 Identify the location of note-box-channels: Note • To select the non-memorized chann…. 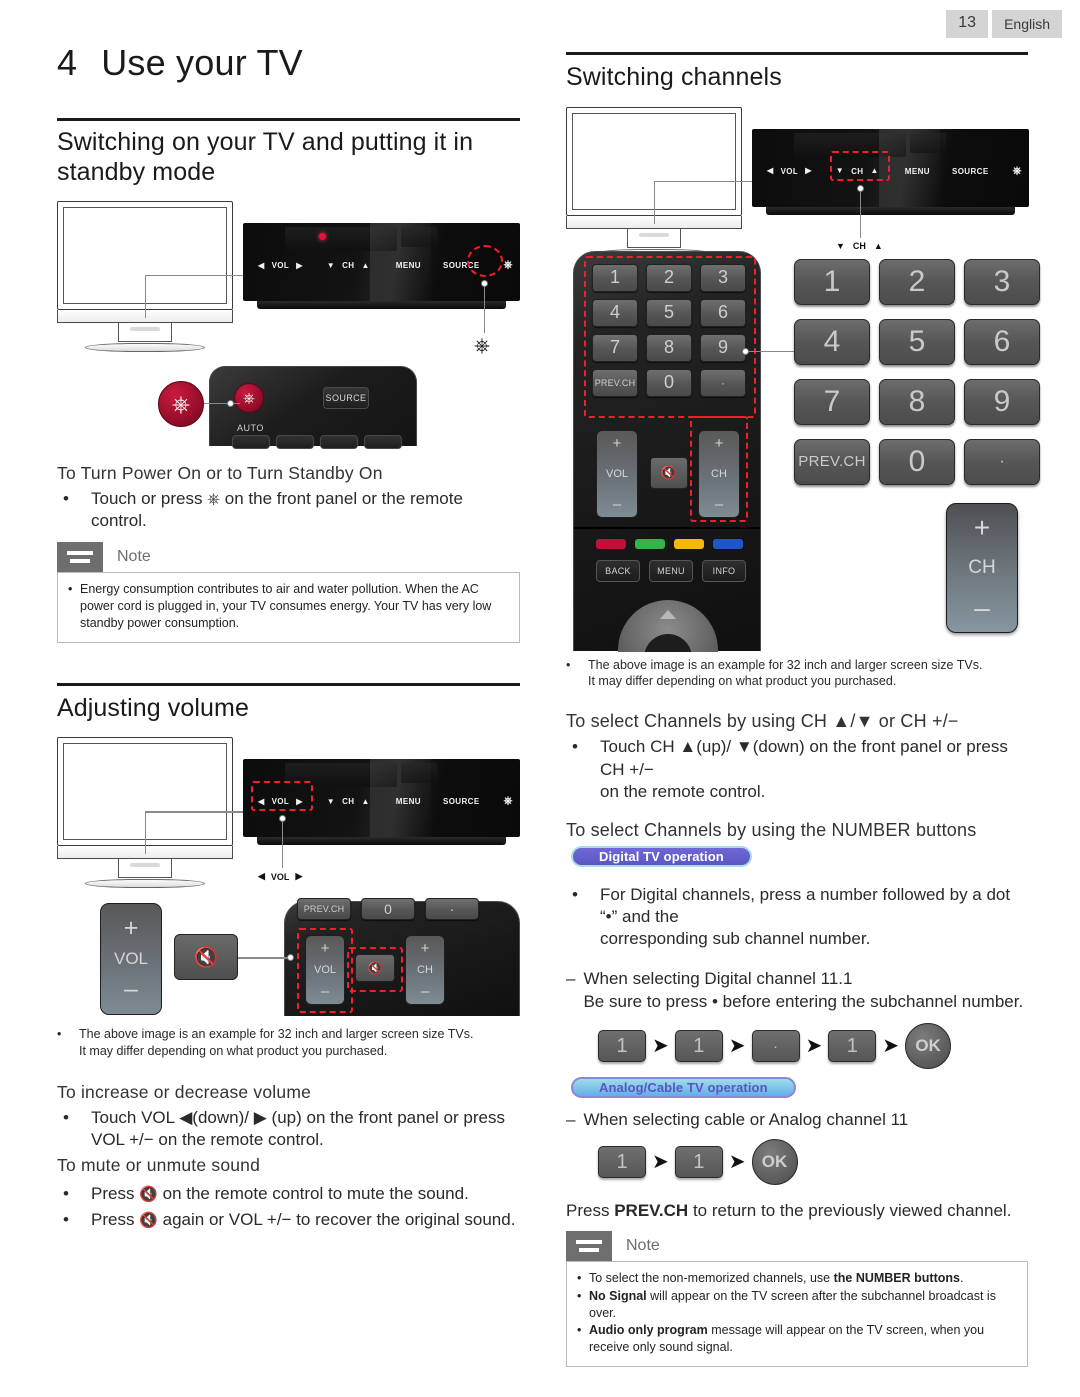
(797, 1299).